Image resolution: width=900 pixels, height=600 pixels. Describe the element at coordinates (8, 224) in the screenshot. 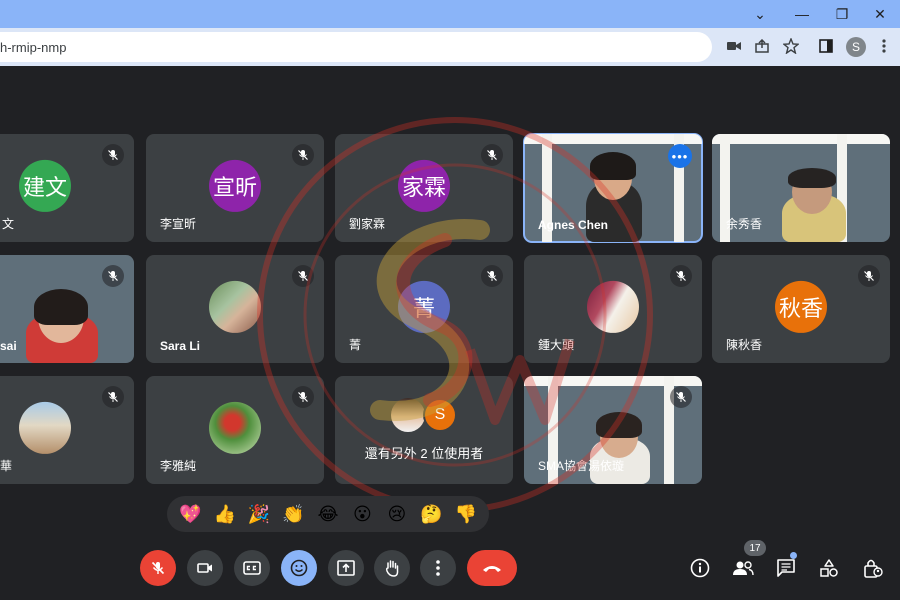

I see `participant-name: 文` at that location.